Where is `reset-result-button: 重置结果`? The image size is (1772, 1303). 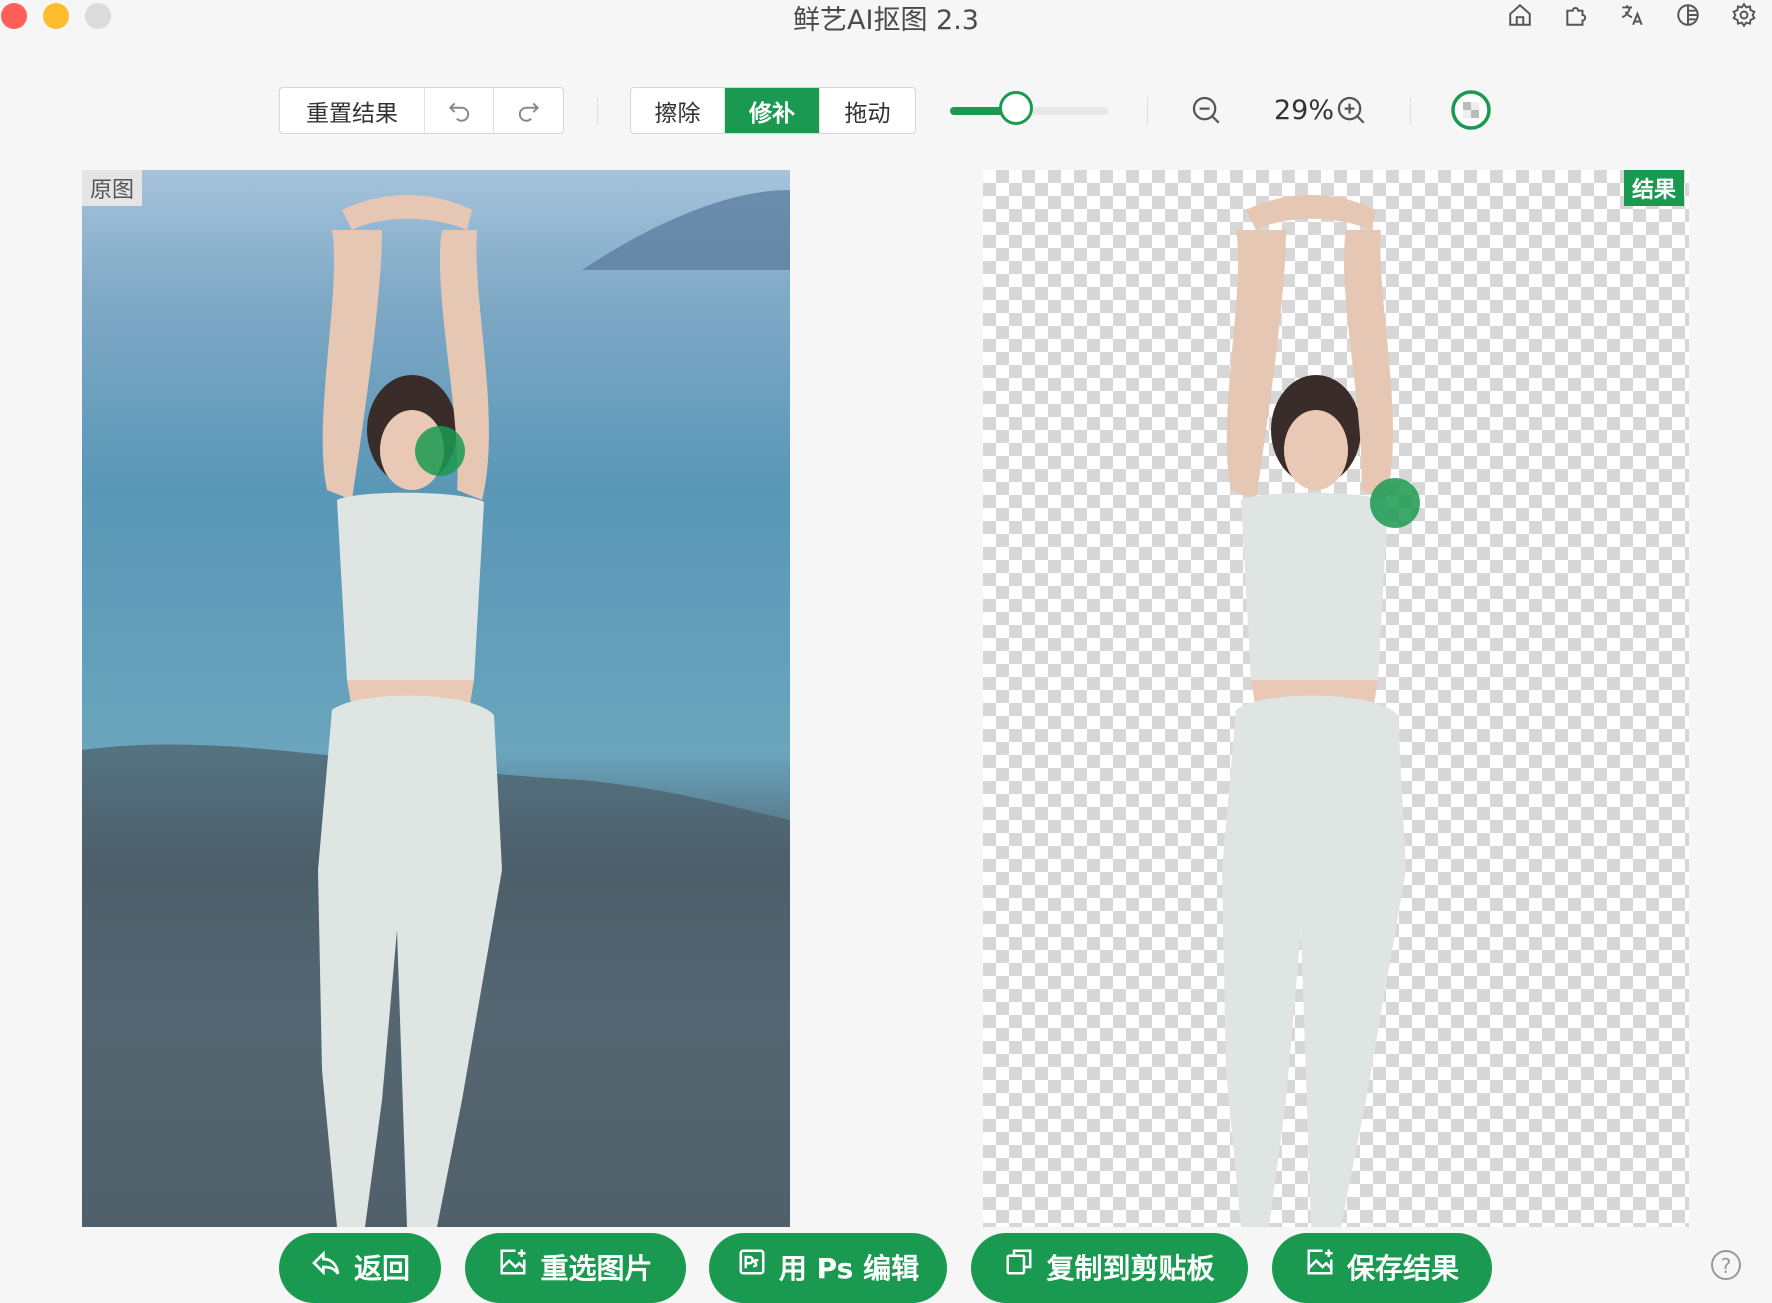
reset-result-button: 重置结果 is located at coordinates (352, 110).